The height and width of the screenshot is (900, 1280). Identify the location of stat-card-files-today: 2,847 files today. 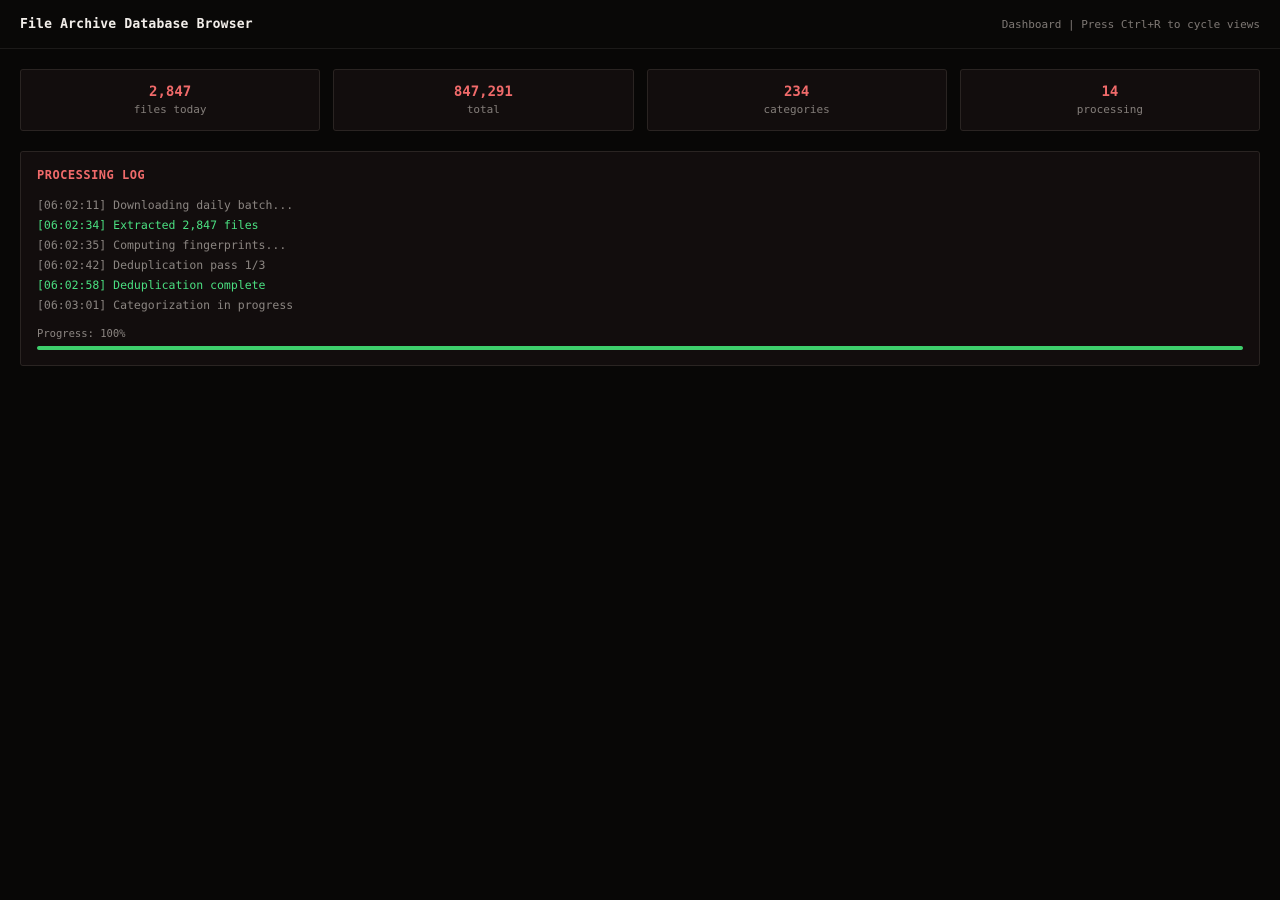
(170, 100).